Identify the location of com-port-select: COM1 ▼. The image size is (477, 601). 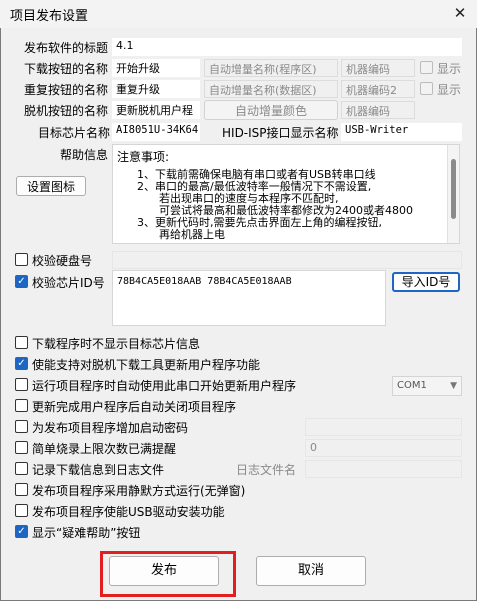
(427, 386).